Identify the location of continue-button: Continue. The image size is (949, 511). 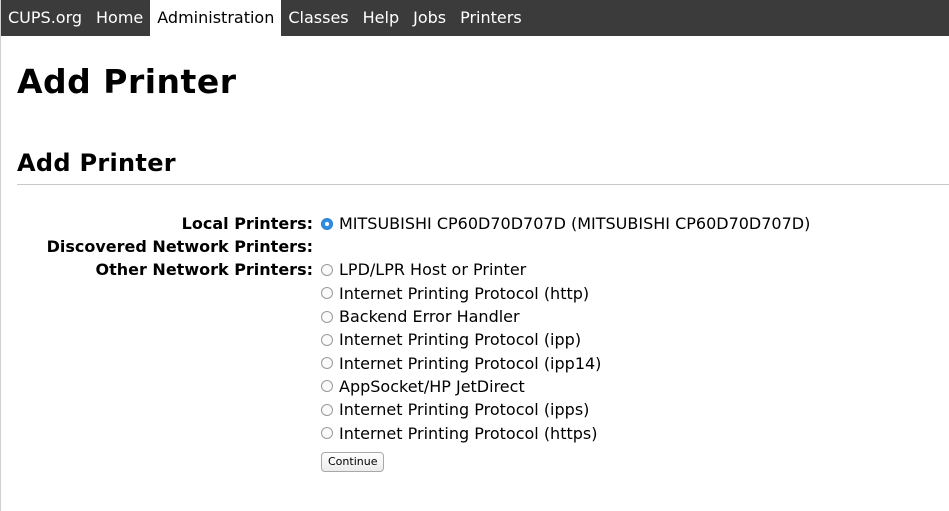
(353, 461).